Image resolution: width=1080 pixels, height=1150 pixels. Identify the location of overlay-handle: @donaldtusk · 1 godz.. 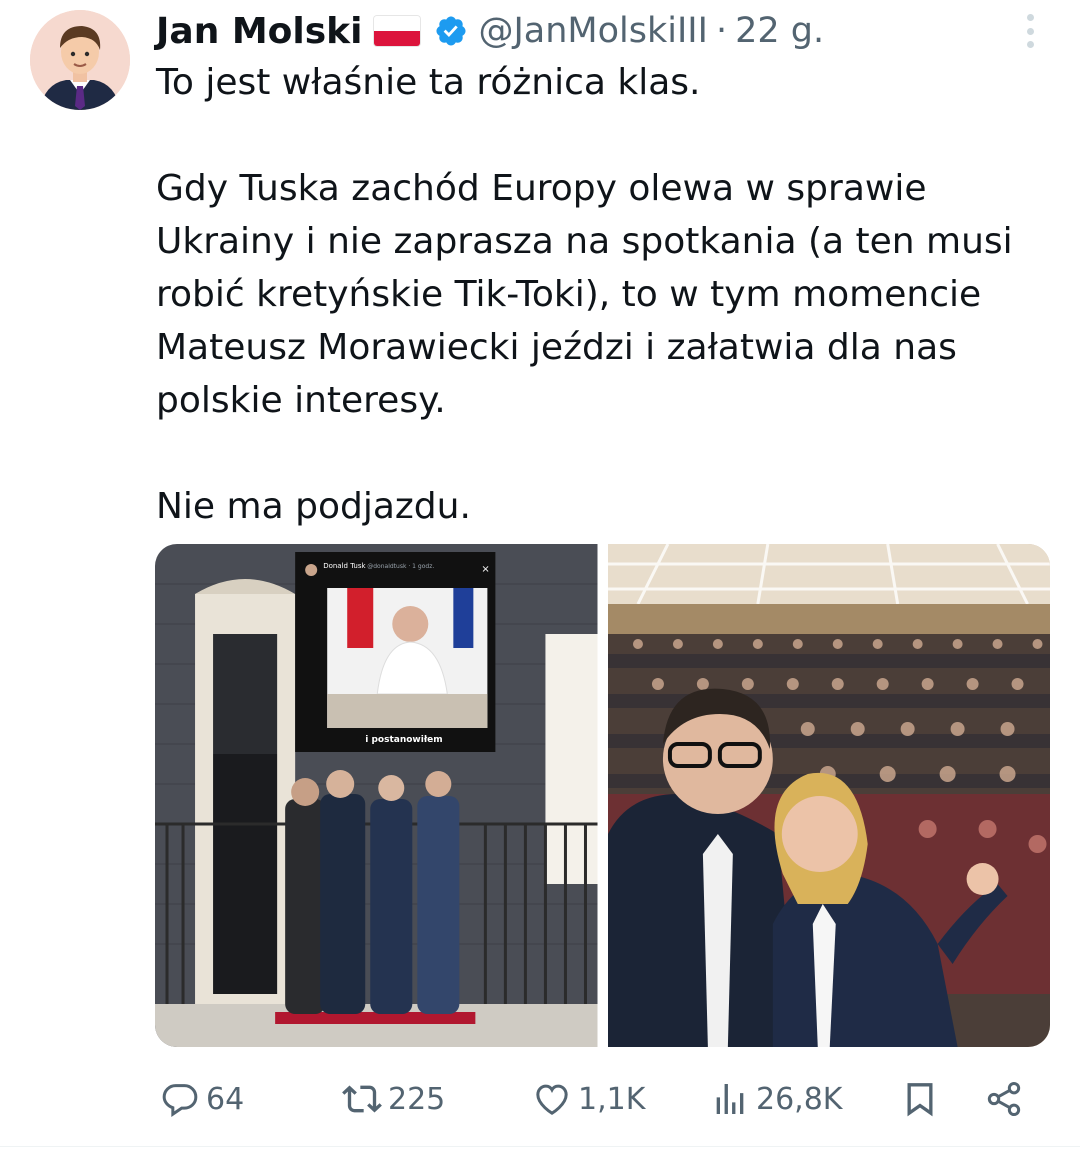
(400, 566).